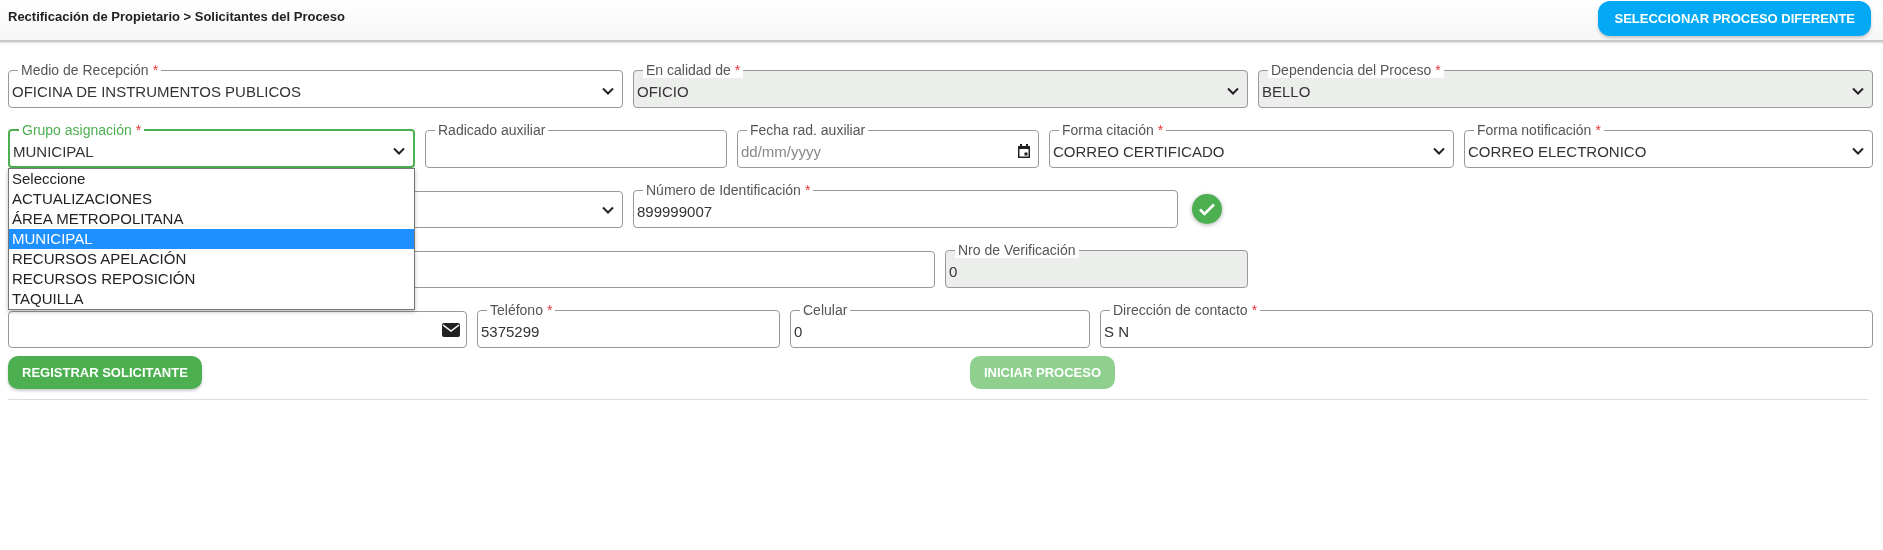 Image resolution: width=1883 pixels, height=550 pixels. I want to click on input-field: Número de Identificación * 899999007, so click(905, 205).